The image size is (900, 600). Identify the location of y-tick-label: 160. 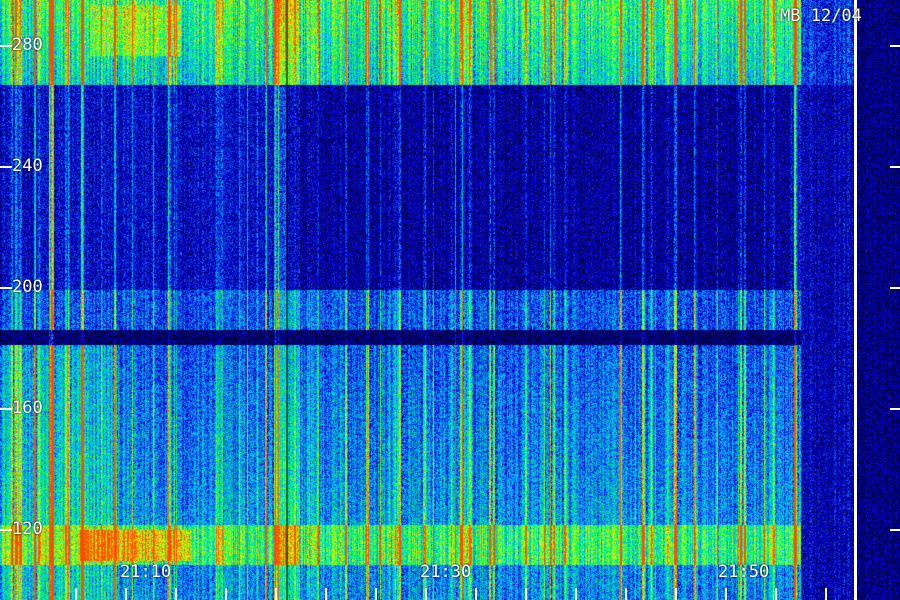
(27, 408).